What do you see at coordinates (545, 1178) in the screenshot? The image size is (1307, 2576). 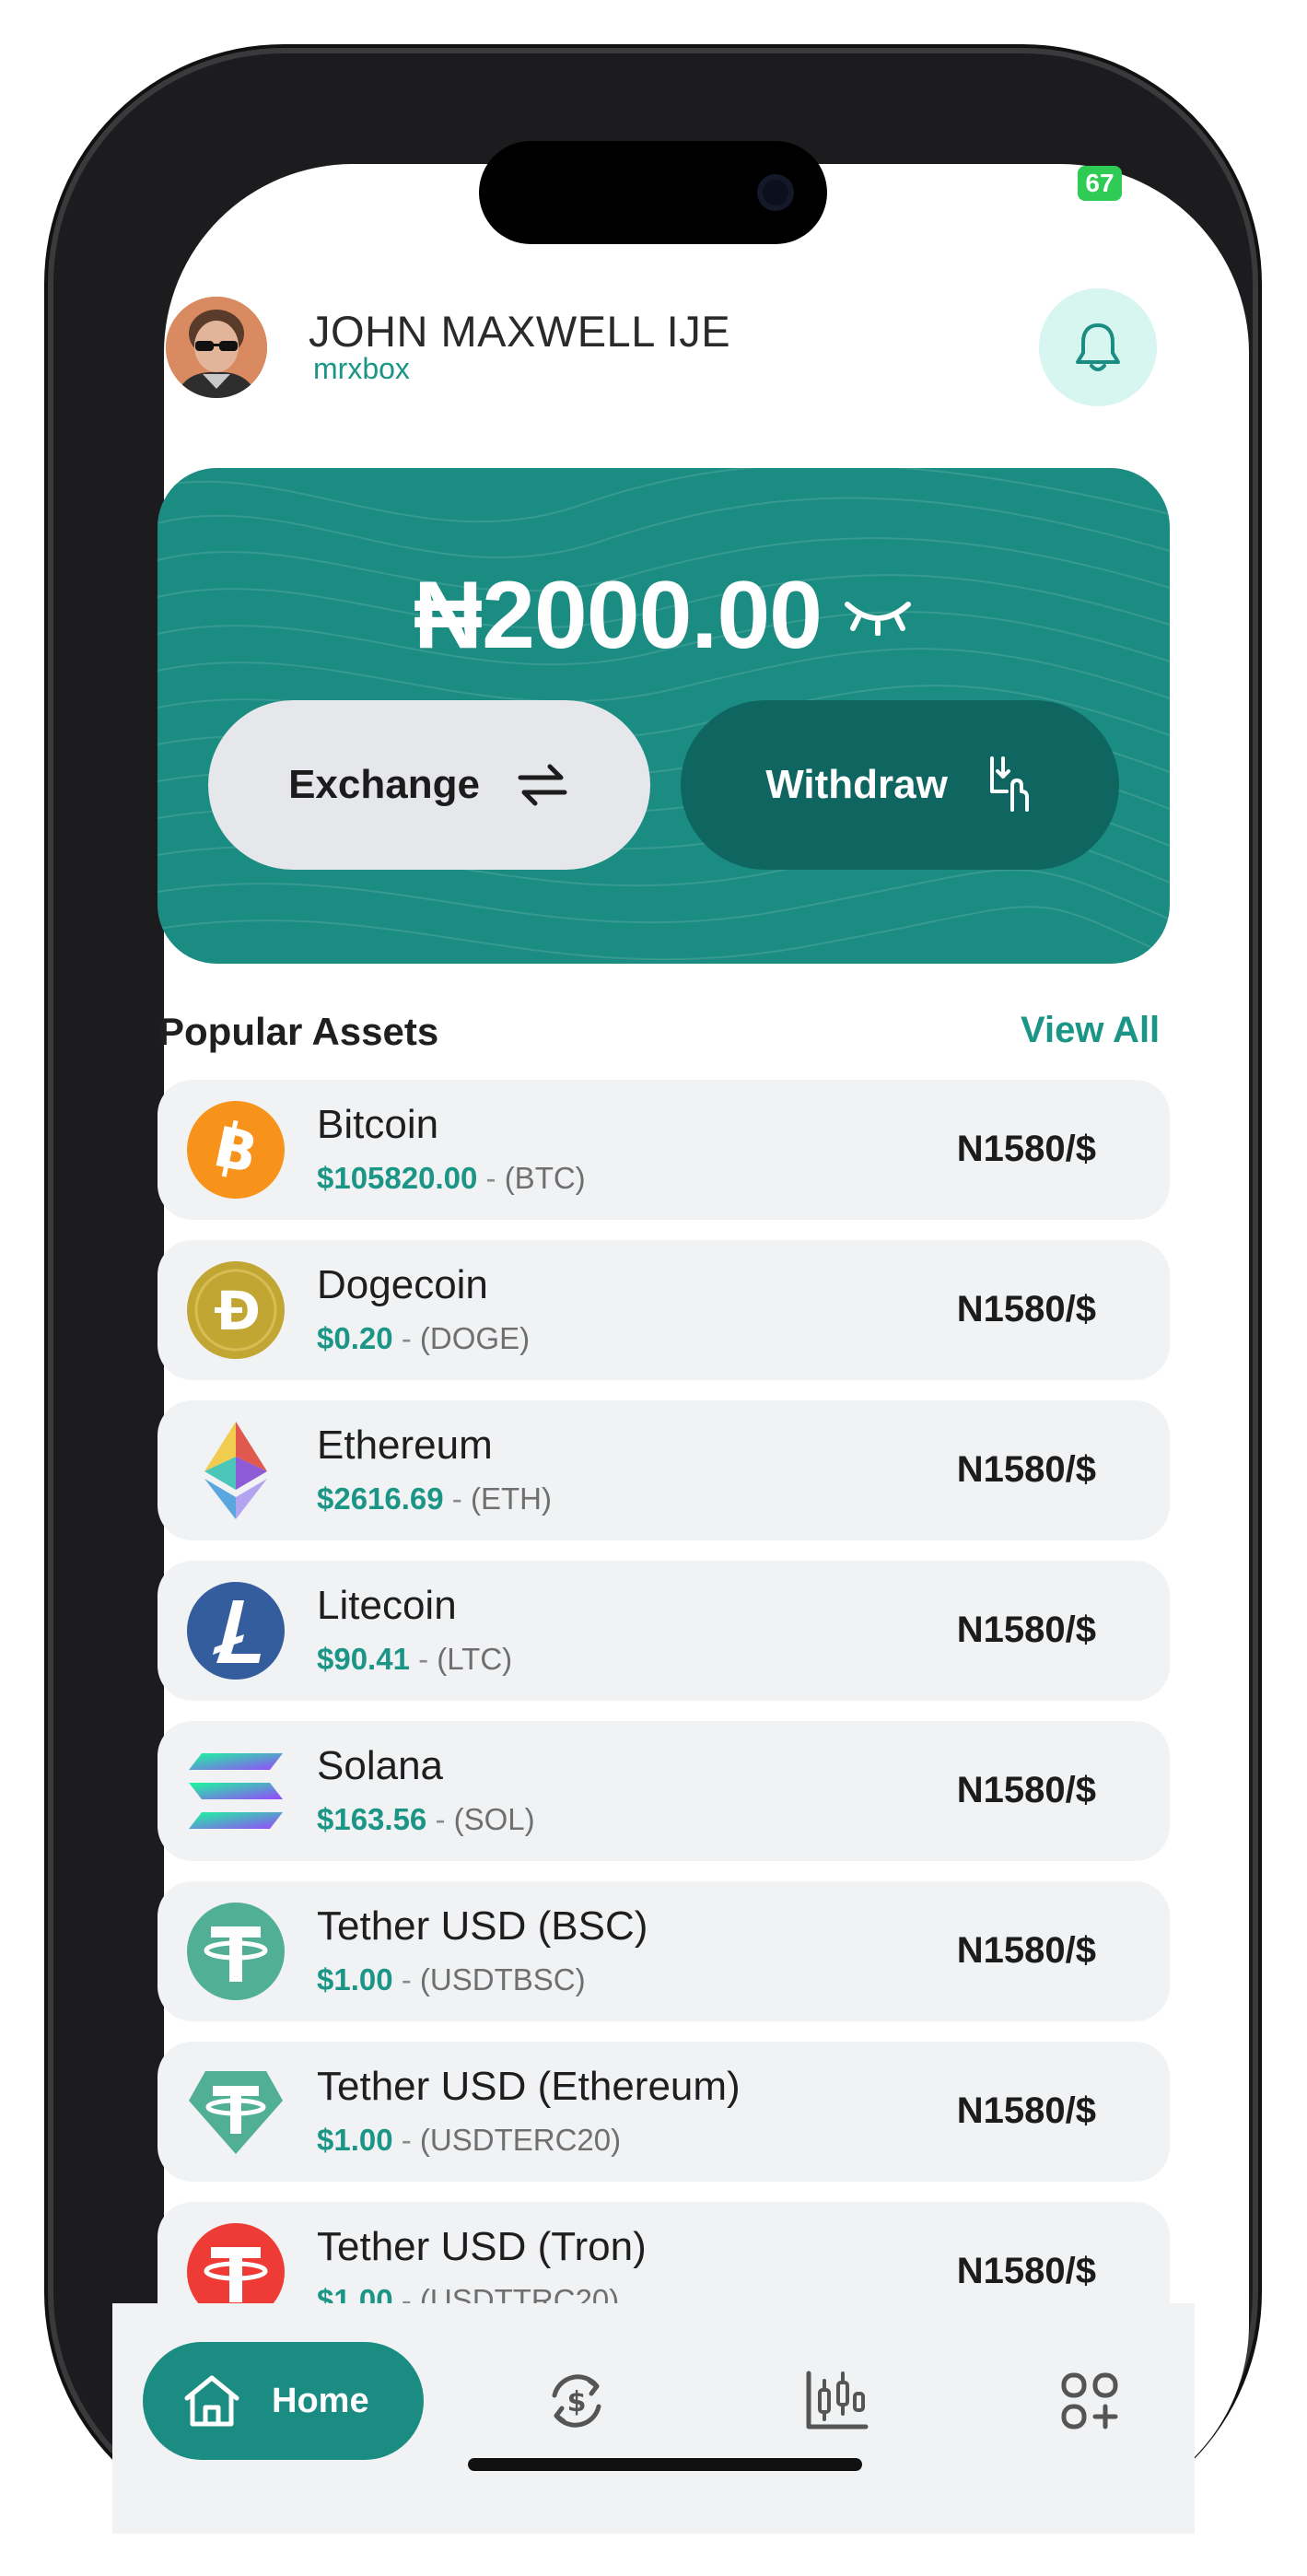 I see `asset-ticker: (BTC)` at bounding box center [545, 1178].